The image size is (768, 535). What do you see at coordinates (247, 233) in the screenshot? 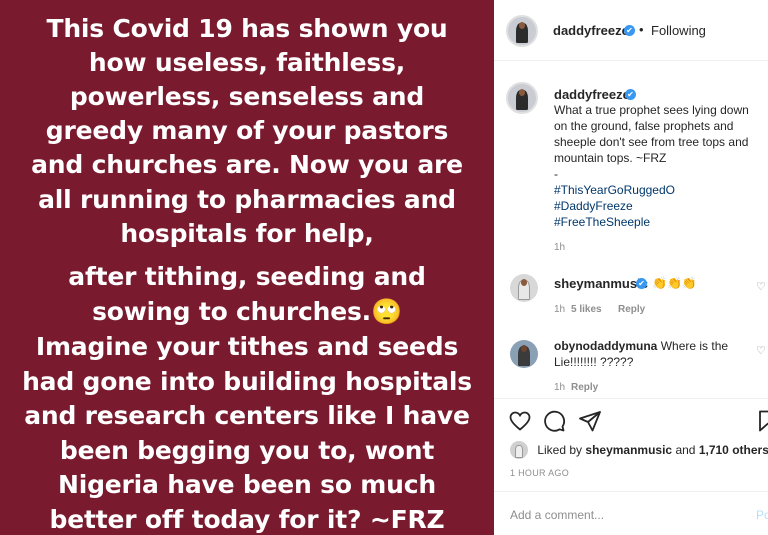
I see `post-text-line: hospitals for help,` at bounding box center [247, 233].